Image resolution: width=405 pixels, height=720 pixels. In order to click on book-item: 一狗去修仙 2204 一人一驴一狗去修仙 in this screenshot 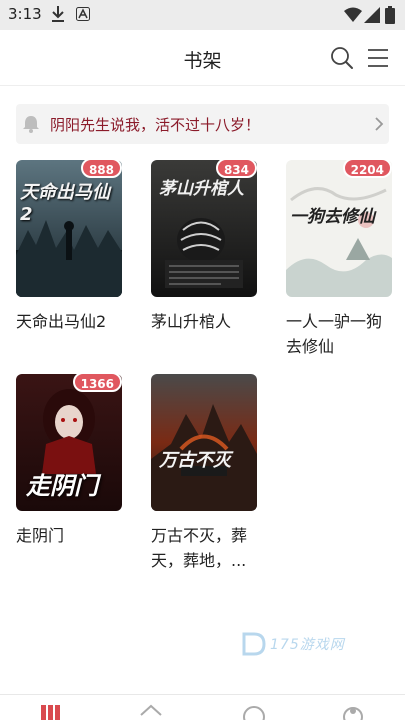, I will do `click(339, 258)`.